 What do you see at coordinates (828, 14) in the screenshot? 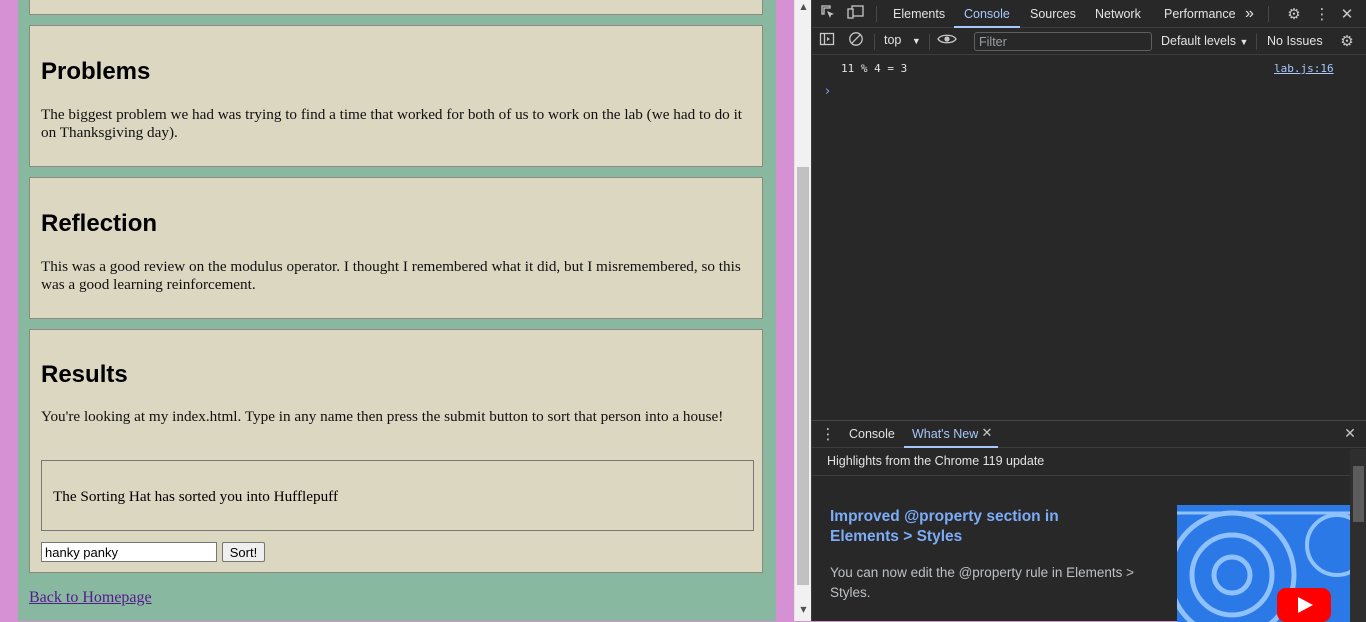
I see `inspect-element-icon` at bounding box center [828, 14].